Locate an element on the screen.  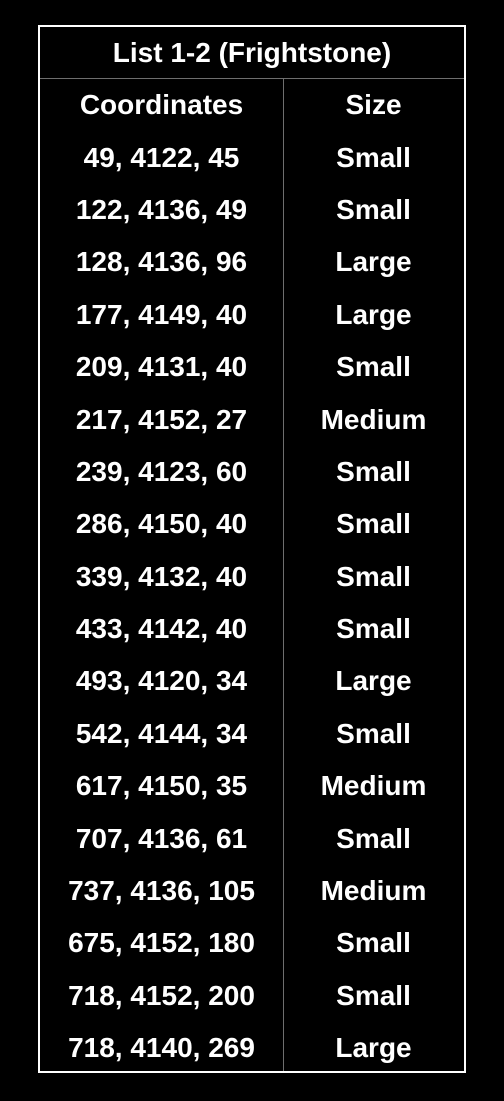
coordinates-cell: 718, 4152, 200 is located at coordinates (161, 995).